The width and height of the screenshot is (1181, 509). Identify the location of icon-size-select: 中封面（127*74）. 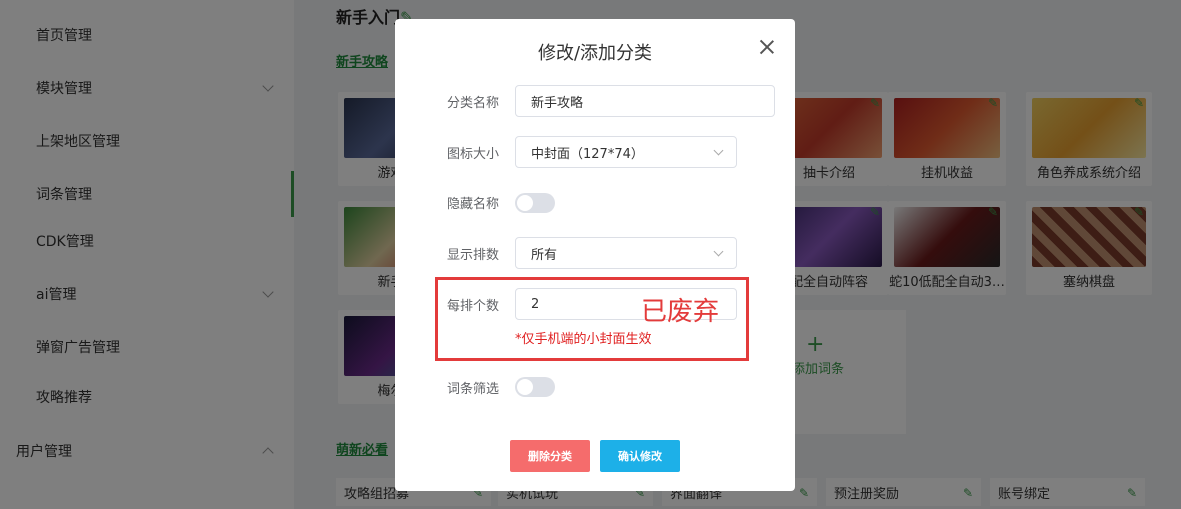
(626, 152).